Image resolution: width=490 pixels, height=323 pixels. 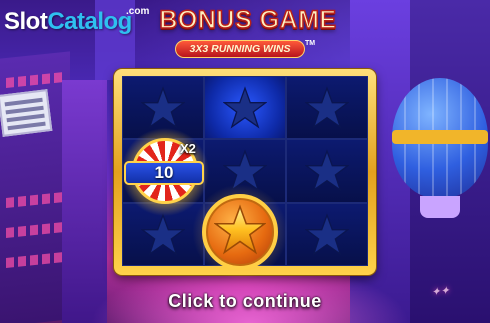 What do you see at coordinates (26, 113) in the screenshot?
I see `background-sign` at bounding box center [26, 113].